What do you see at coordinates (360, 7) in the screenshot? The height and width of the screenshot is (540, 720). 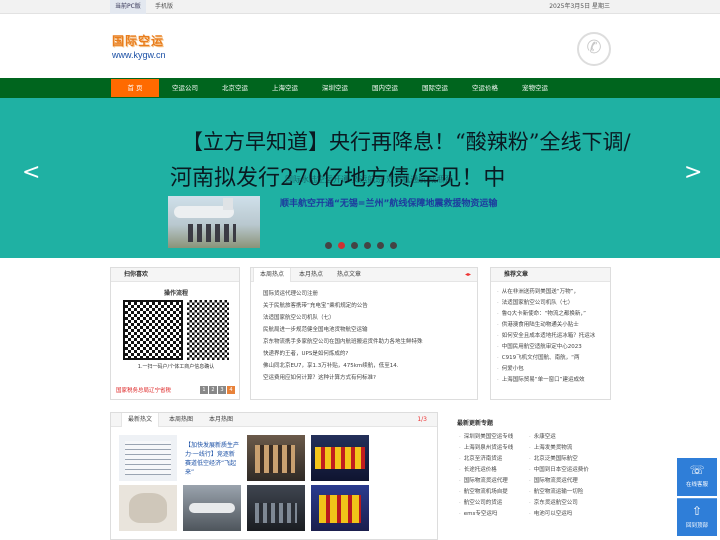 I see `top-bar: 当前PC版 手机版 2025年3月5日 星期三` at bounding box center [360, 7].